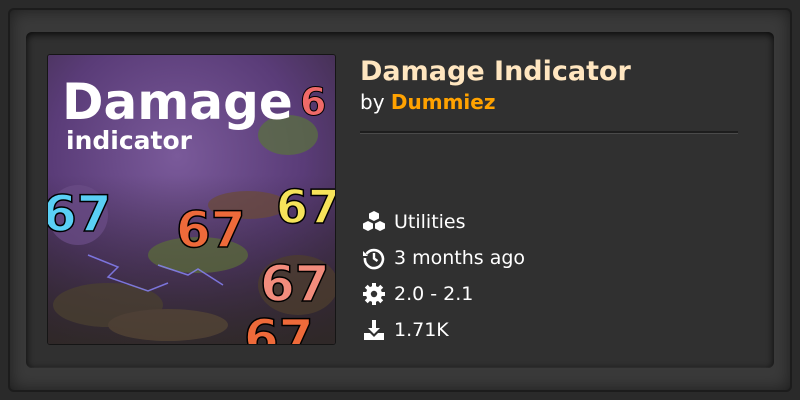  I want to click on thumbnail-number-orange: 67, so click(211, 230).